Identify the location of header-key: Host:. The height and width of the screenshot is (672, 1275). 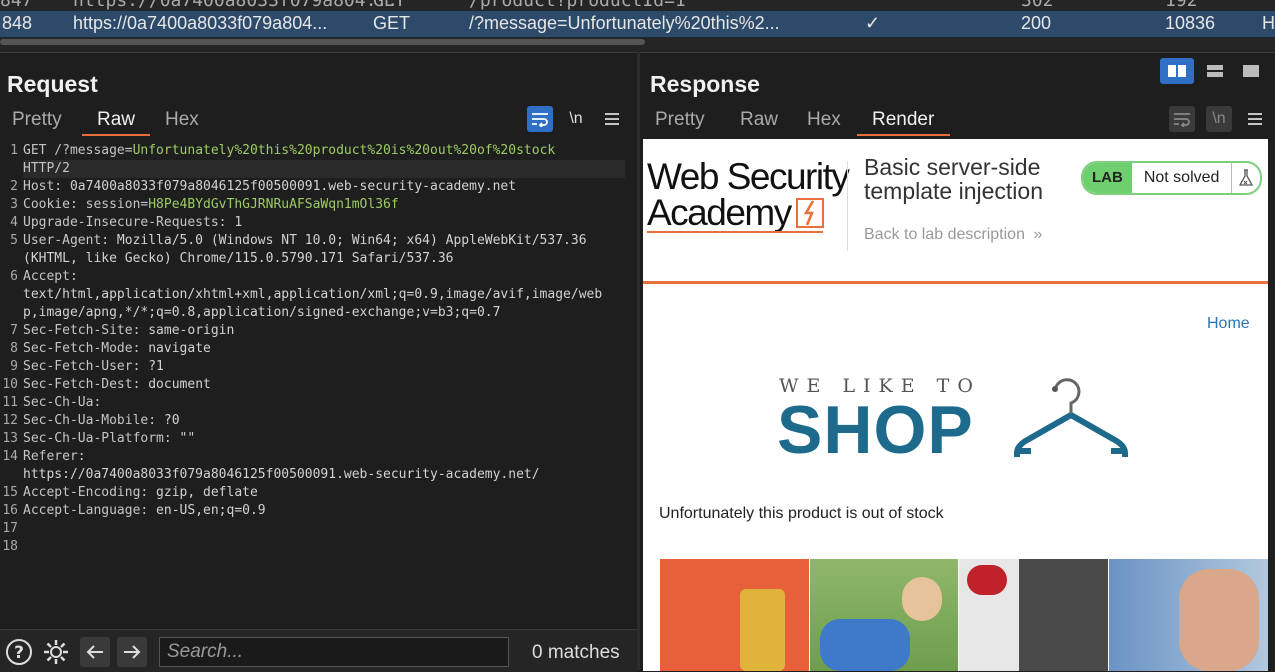
(43, 186).